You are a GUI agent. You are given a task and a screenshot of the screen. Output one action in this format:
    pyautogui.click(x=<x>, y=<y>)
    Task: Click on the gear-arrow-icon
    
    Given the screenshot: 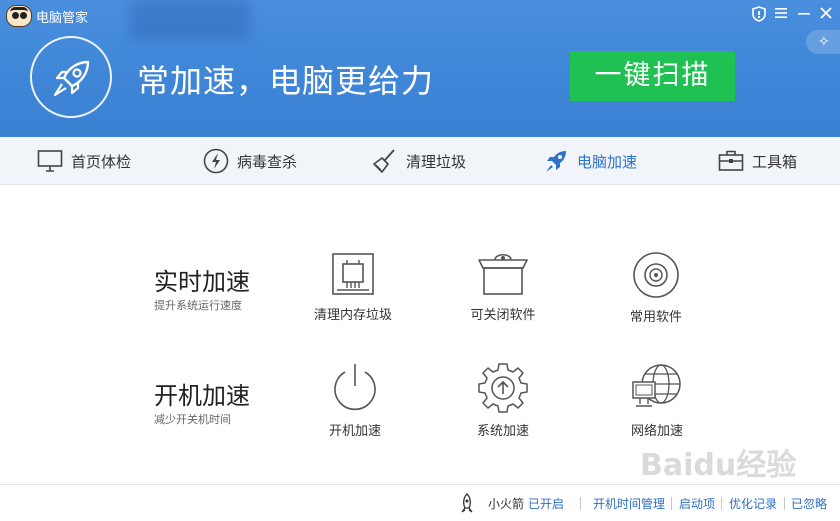 What is the action you would take?
    pyautogui.click(x=503, y=388)
    